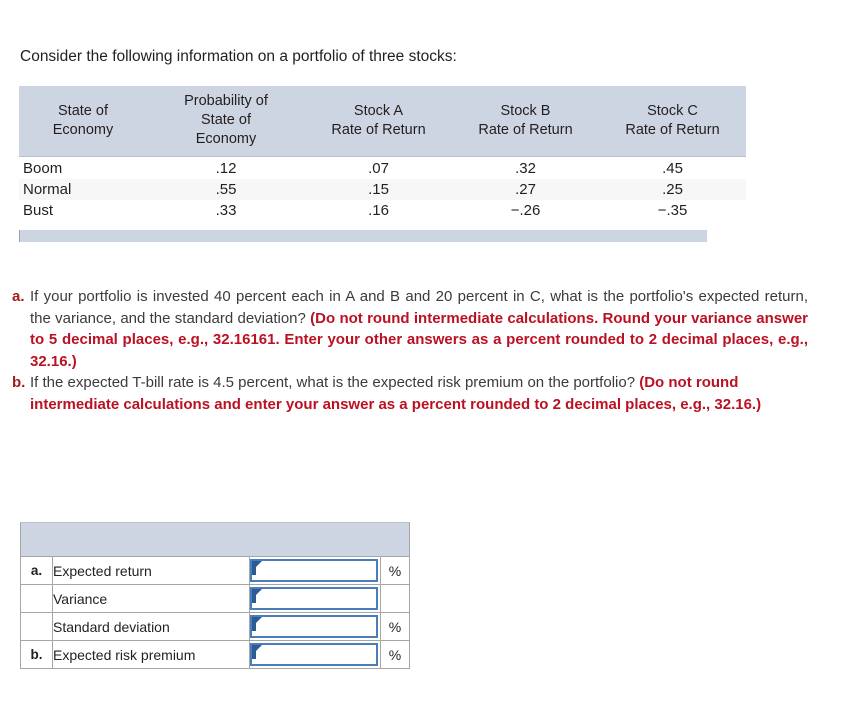  I want to click on cell-stock-c: −.35, so click(672, 210).